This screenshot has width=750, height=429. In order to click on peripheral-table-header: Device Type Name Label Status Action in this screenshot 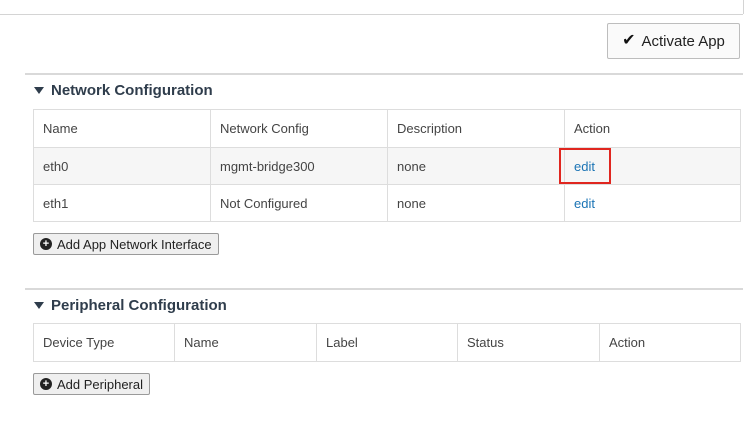, I will do `click(387, 342)`.